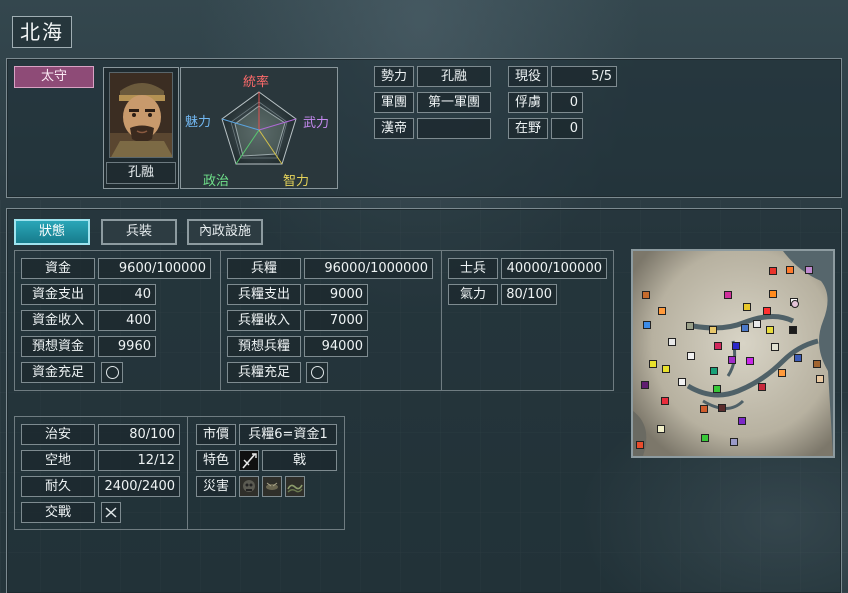 The height and width of the screenshot is (593, 848). I want to click on battle-label: 交戰, so click(58, 512).